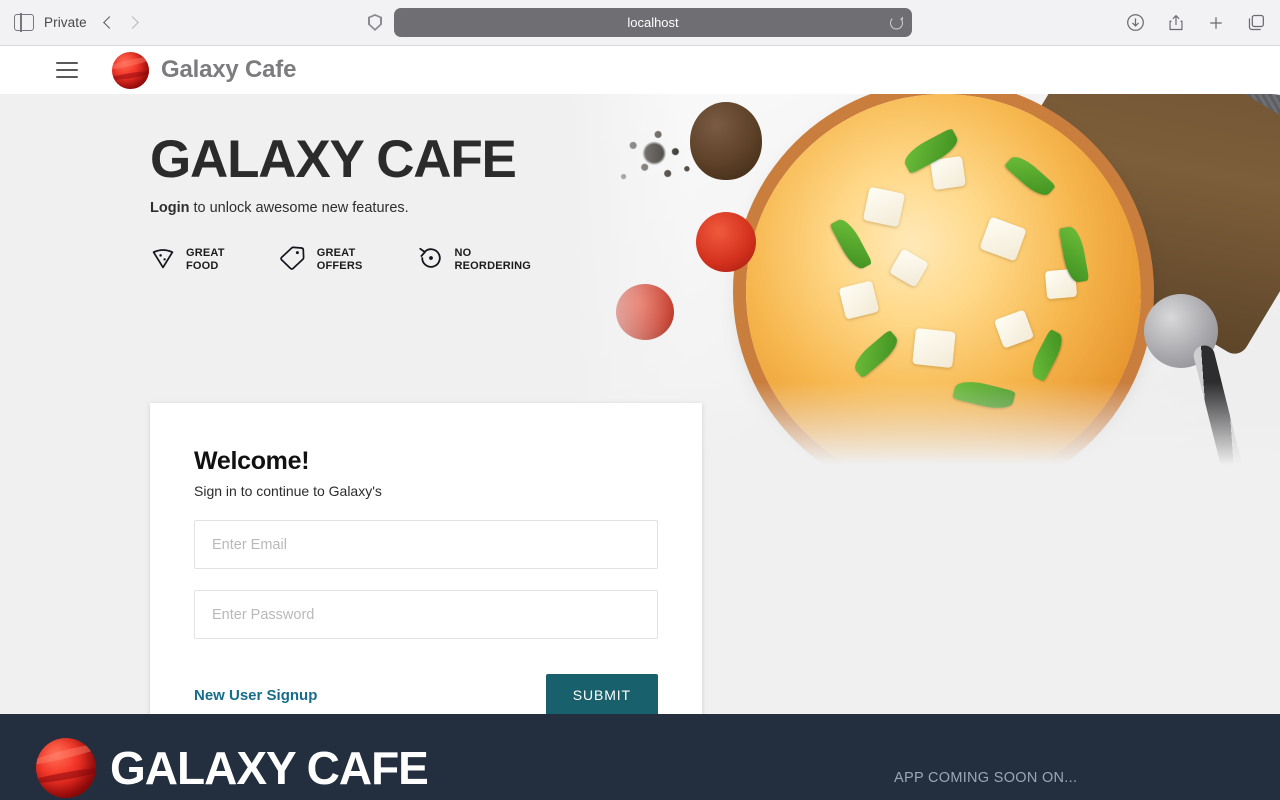 The height and width of the screenshot is (800, 1280). Describe the element at coordinates (640, 70) in the screenshot. I see `site-header: Galaxy Cafe` at that location.